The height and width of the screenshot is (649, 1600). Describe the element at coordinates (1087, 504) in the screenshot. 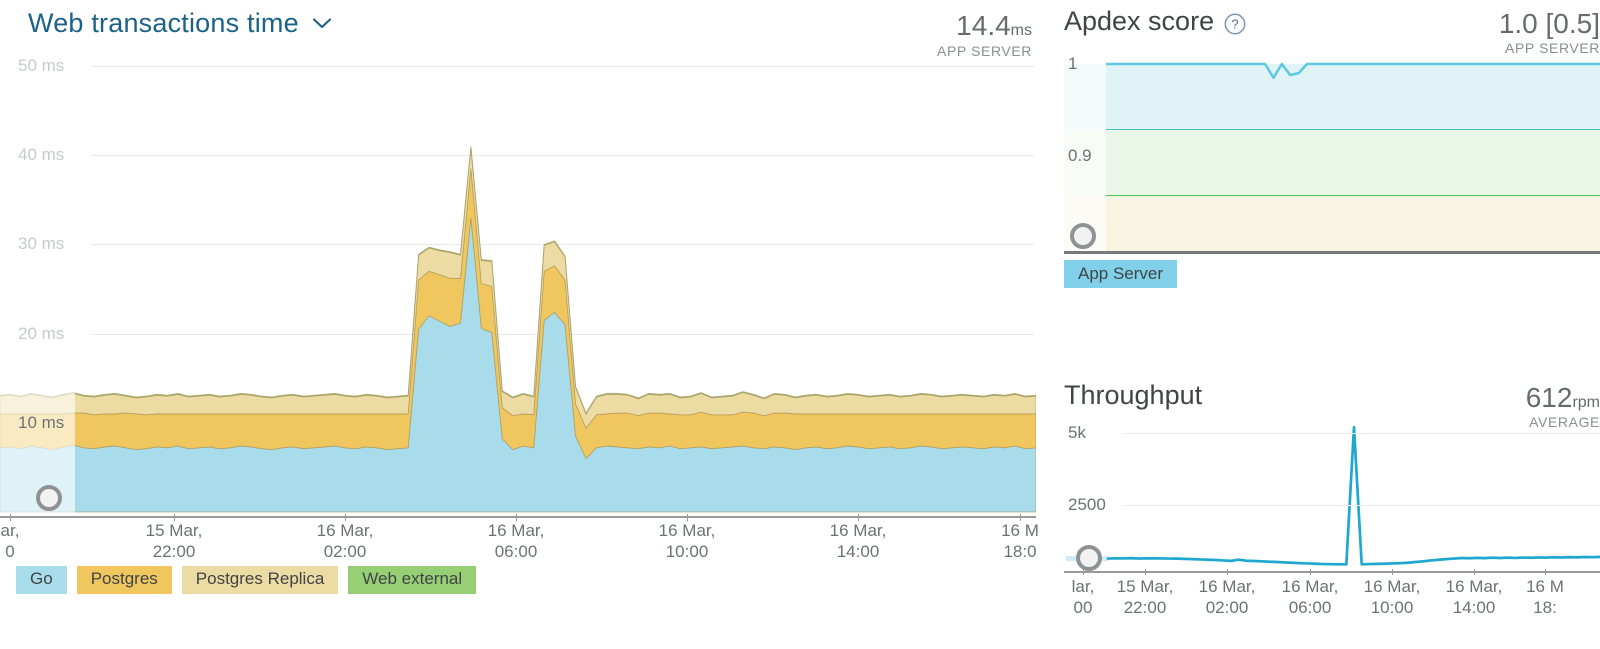

I see `throughput-y-label-2500: 2500` at that location.